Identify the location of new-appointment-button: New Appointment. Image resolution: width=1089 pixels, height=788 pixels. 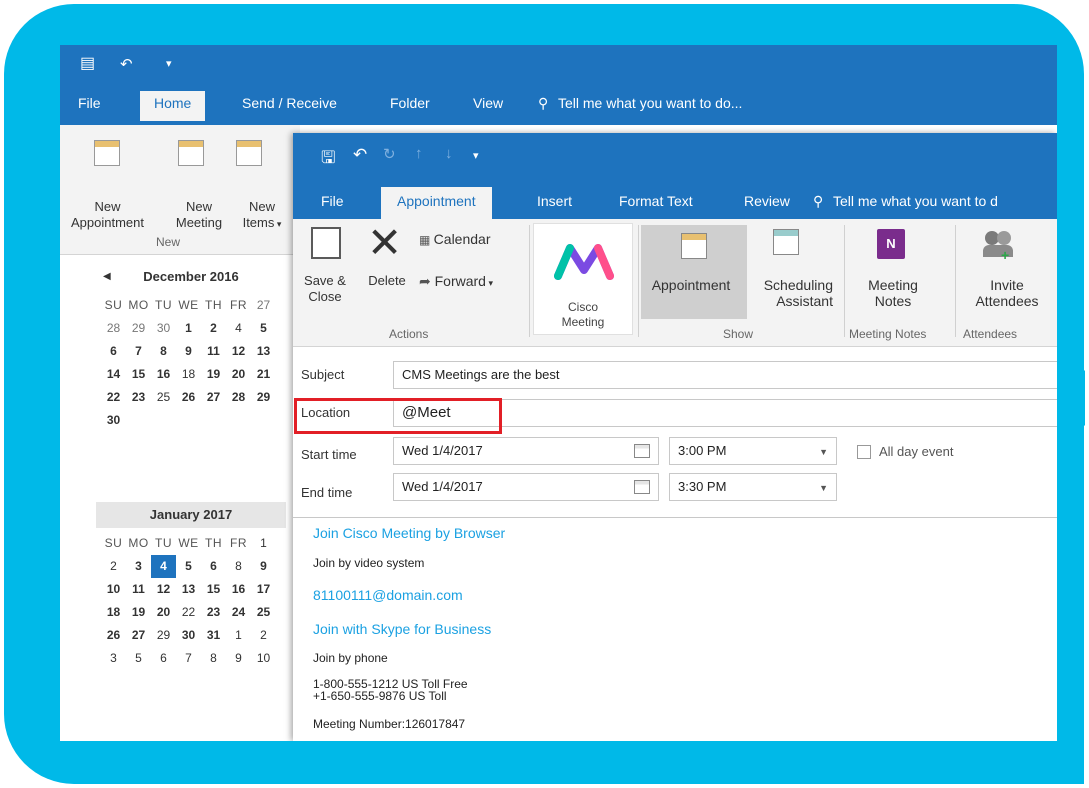
(107, 215).